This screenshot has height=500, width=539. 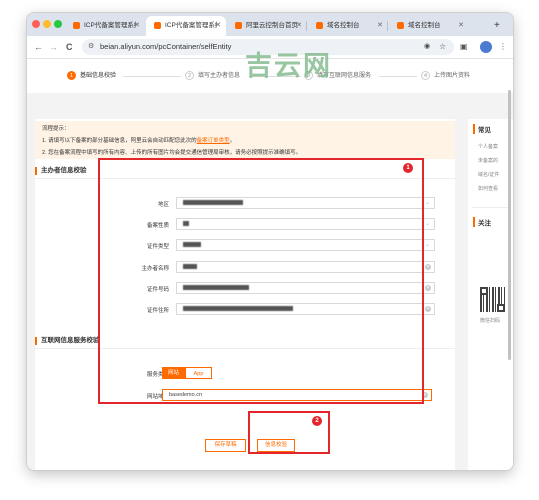 What do you see at coordinates (486, 47) in the screenshot?
I see `avatar` at bounding box center [486, 47].